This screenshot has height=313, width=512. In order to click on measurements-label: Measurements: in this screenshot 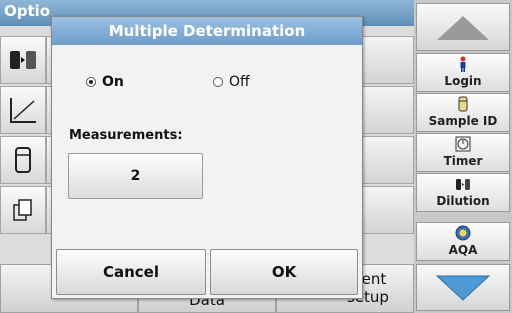, I will do `click(126, 135)`.